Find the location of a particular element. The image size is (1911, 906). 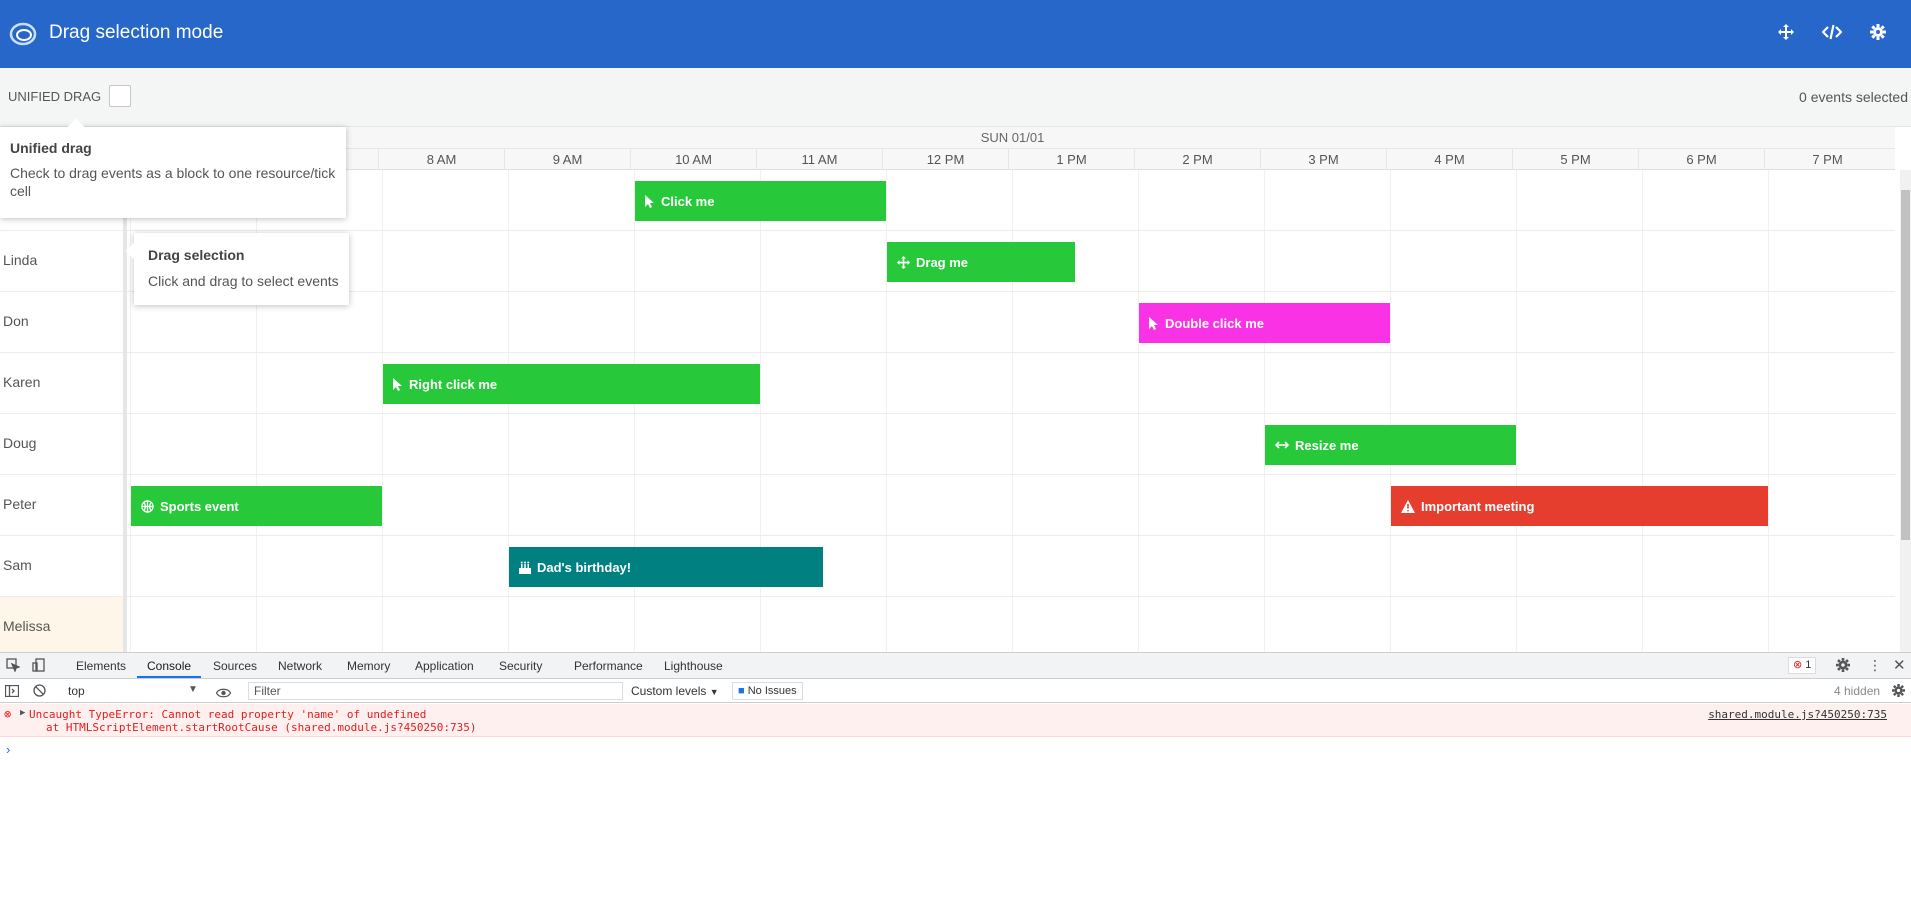

unified-drag-label: UNIFIED DRAG is located at coordinates (55, 96).